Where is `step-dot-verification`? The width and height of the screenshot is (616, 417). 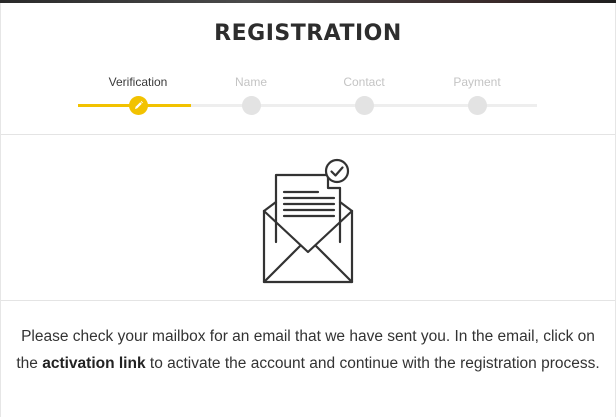 step-dot-verification is located at coordinates (138, 105).